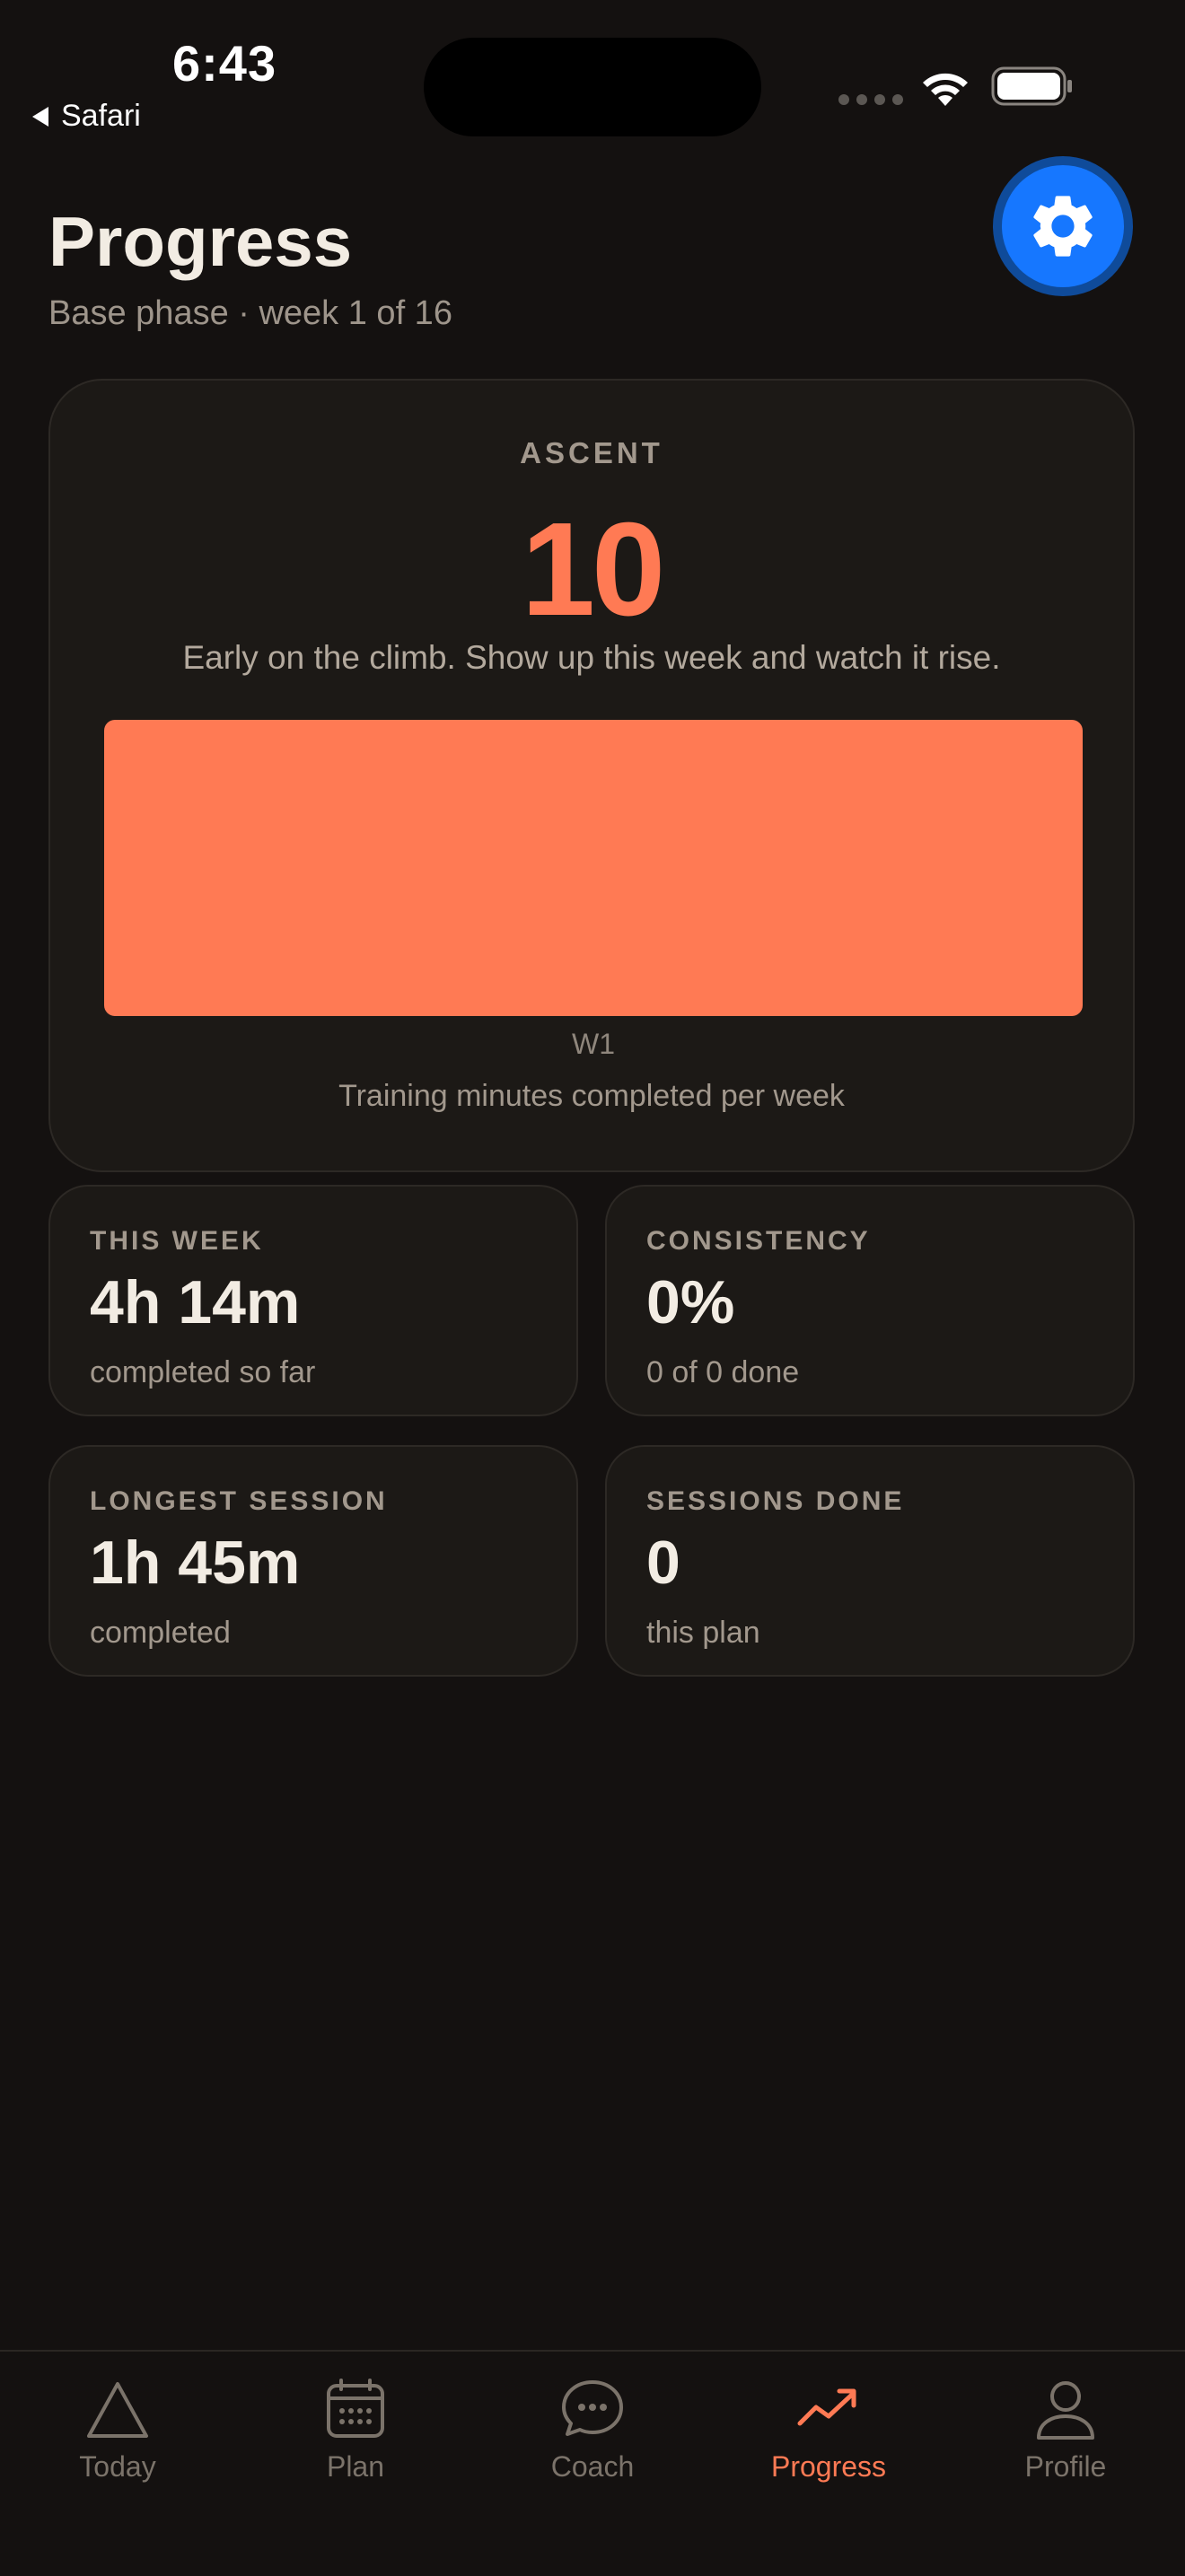  What do you see at coordinates (313, 1300) in the screenshot?
I see `stat-card-this-week: THIS WEEK 4h 14m completed so far` at bounding box center [313, 1300].